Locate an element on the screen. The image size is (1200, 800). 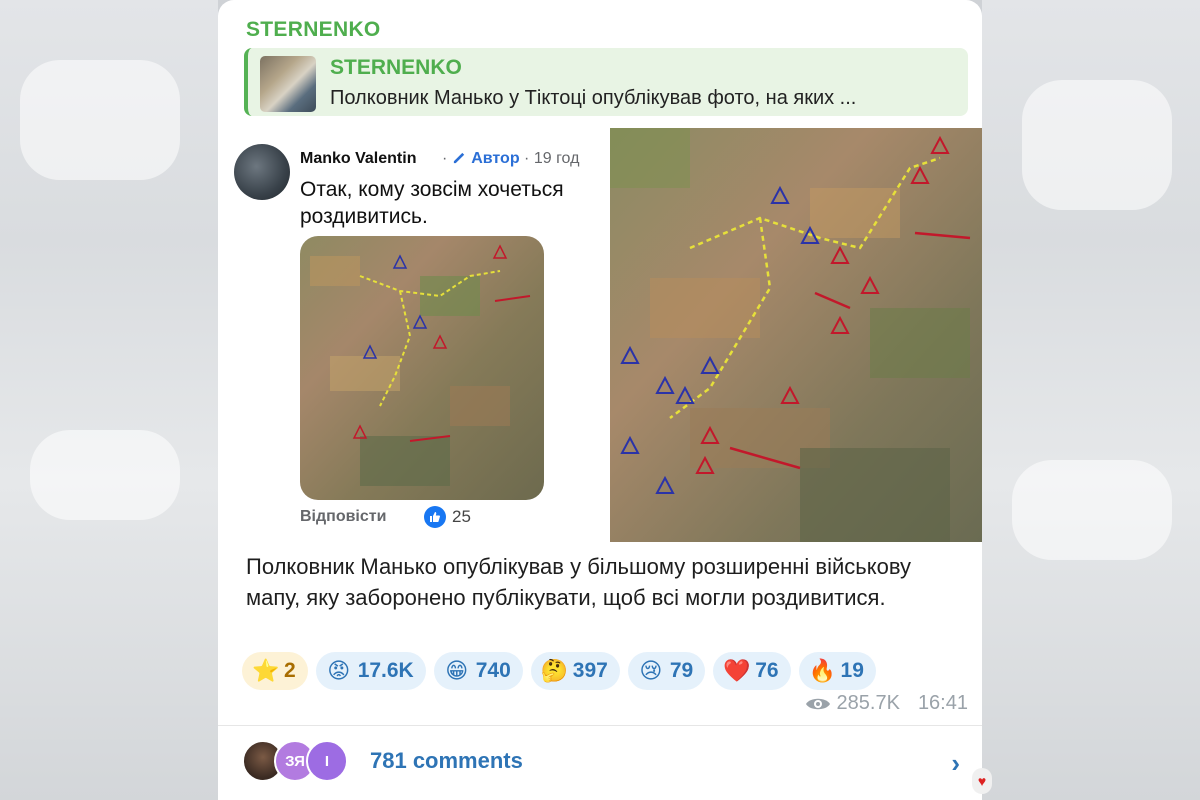
like-counter: 25 is located at coordinates (447, 517).